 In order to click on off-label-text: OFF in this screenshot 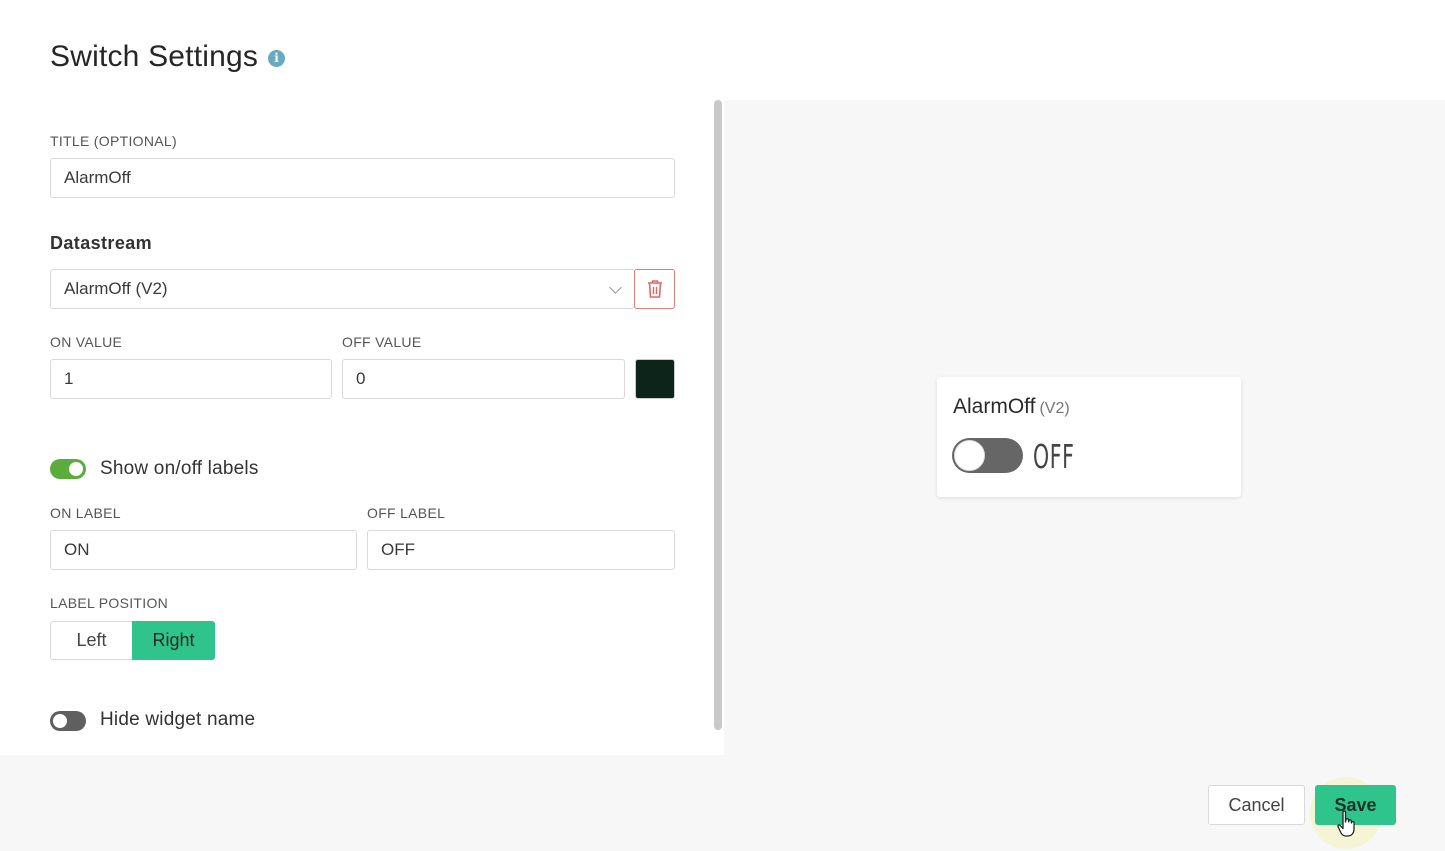, I will do `click(398, 549)`.